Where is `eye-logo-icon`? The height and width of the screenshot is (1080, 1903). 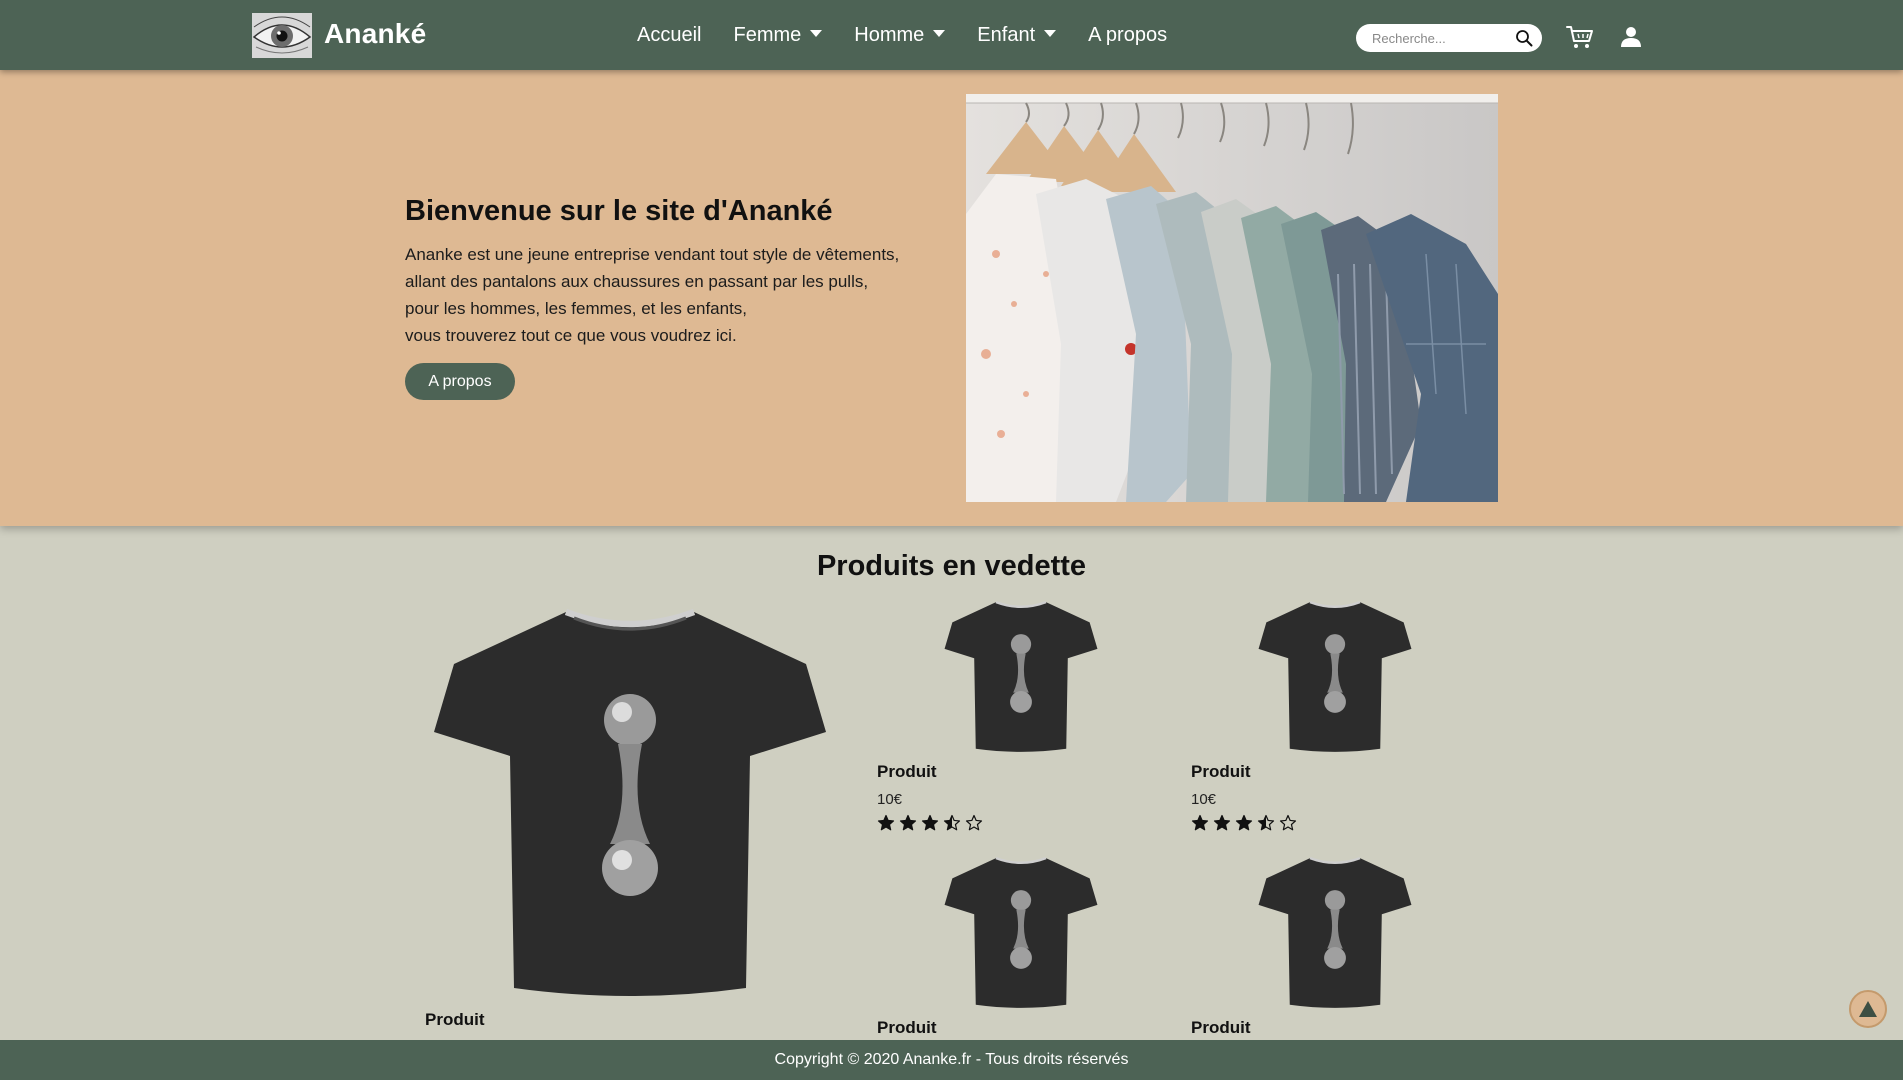 eye-logo-icon is located at coordinates (282, 35).